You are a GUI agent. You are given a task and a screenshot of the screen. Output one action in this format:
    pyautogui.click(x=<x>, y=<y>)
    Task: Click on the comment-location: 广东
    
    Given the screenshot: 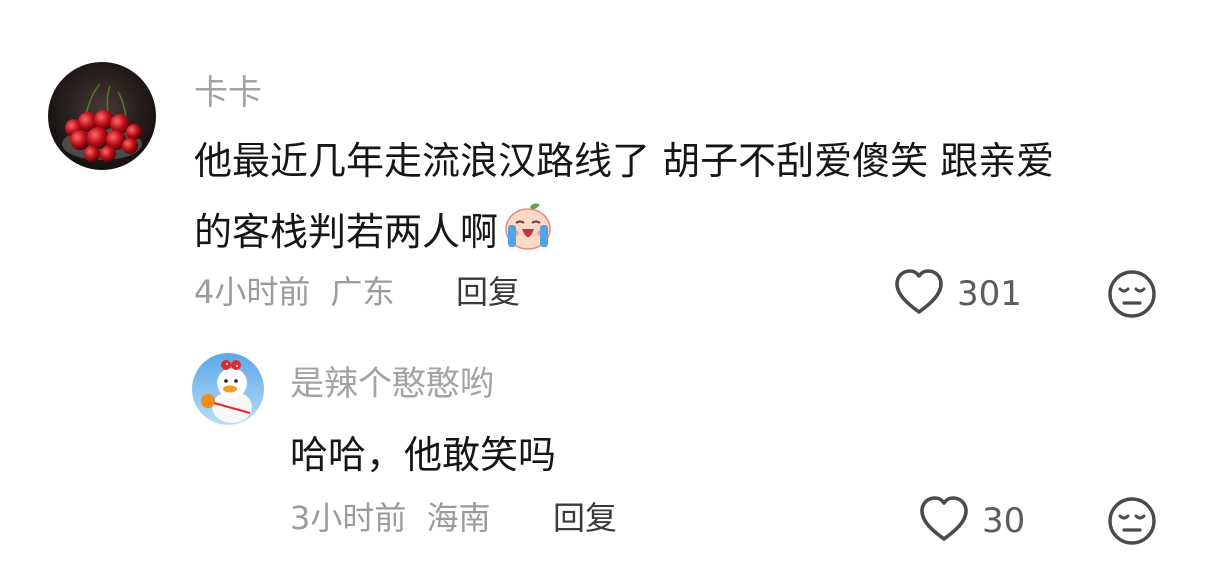 What is the action you would take?
    pyautogui.click(x=362, y=292)
    